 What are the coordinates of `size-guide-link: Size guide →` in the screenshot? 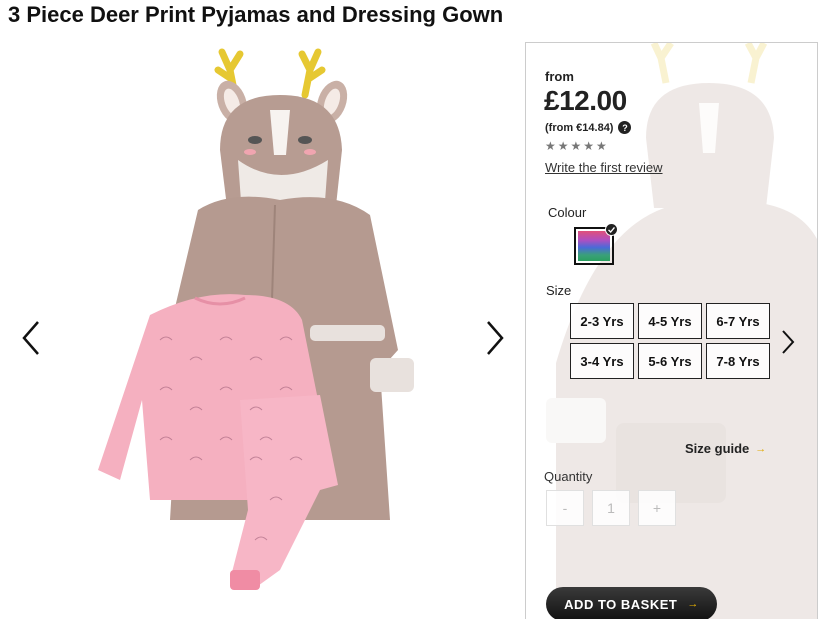 It's located at (725, 448).